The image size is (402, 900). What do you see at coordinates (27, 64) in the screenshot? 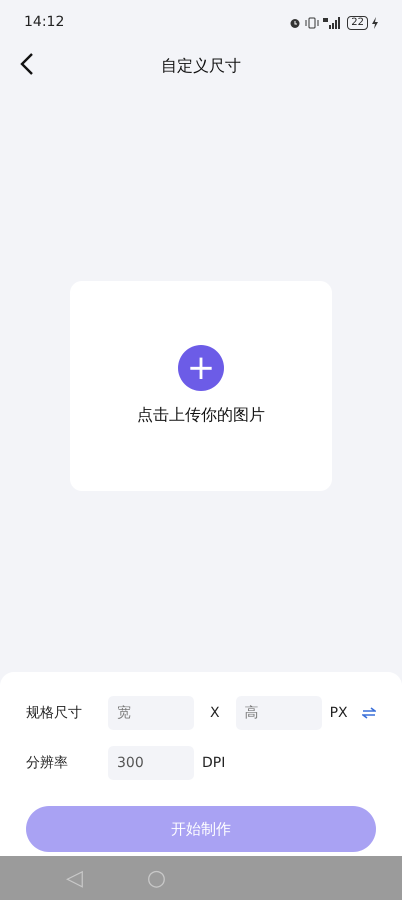
I see `back-icon` at bounding box center [27, 64].